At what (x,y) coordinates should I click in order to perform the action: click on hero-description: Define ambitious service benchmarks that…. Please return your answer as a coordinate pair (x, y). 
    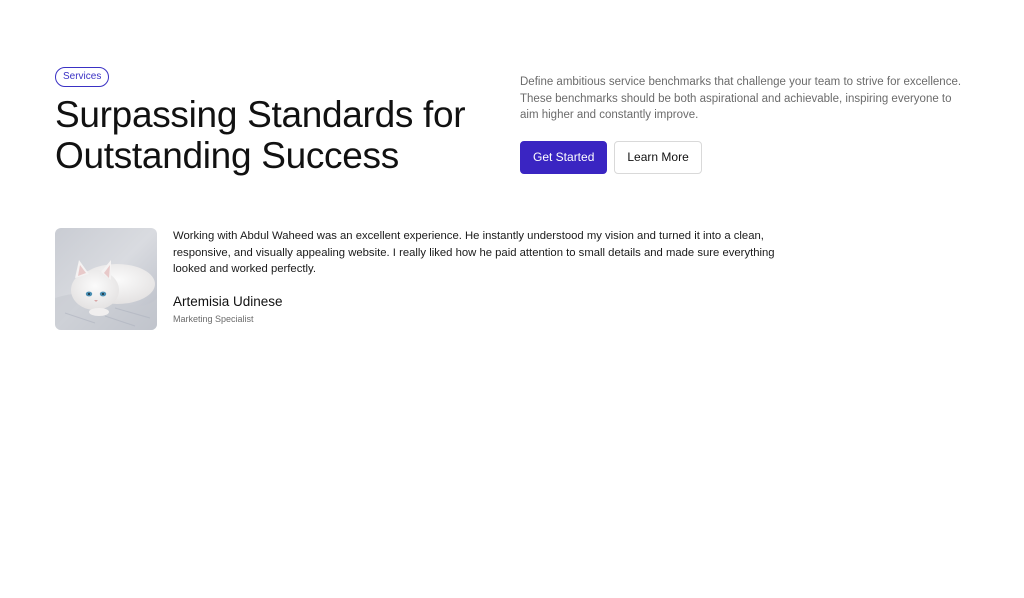
    Looking at the image, I should click on (741, 98).